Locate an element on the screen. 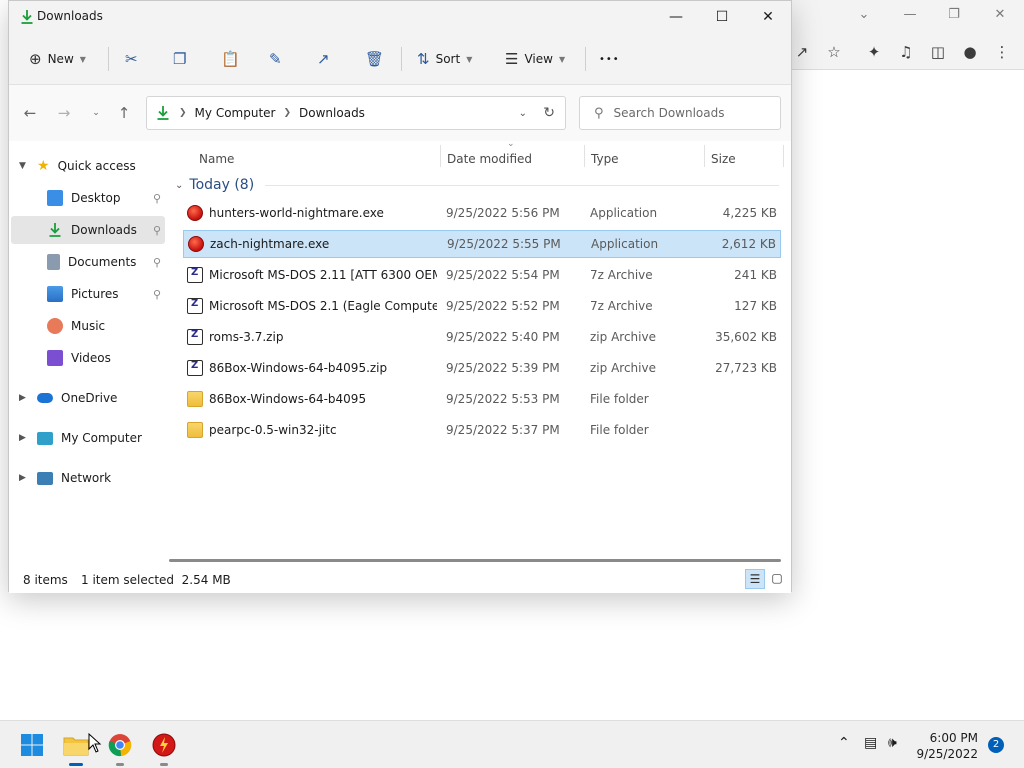 The width and height of the screenshot is (1024, 768). show-hidden-icons-chevron-icon: ⌃ is located at coordinates (844, 743).